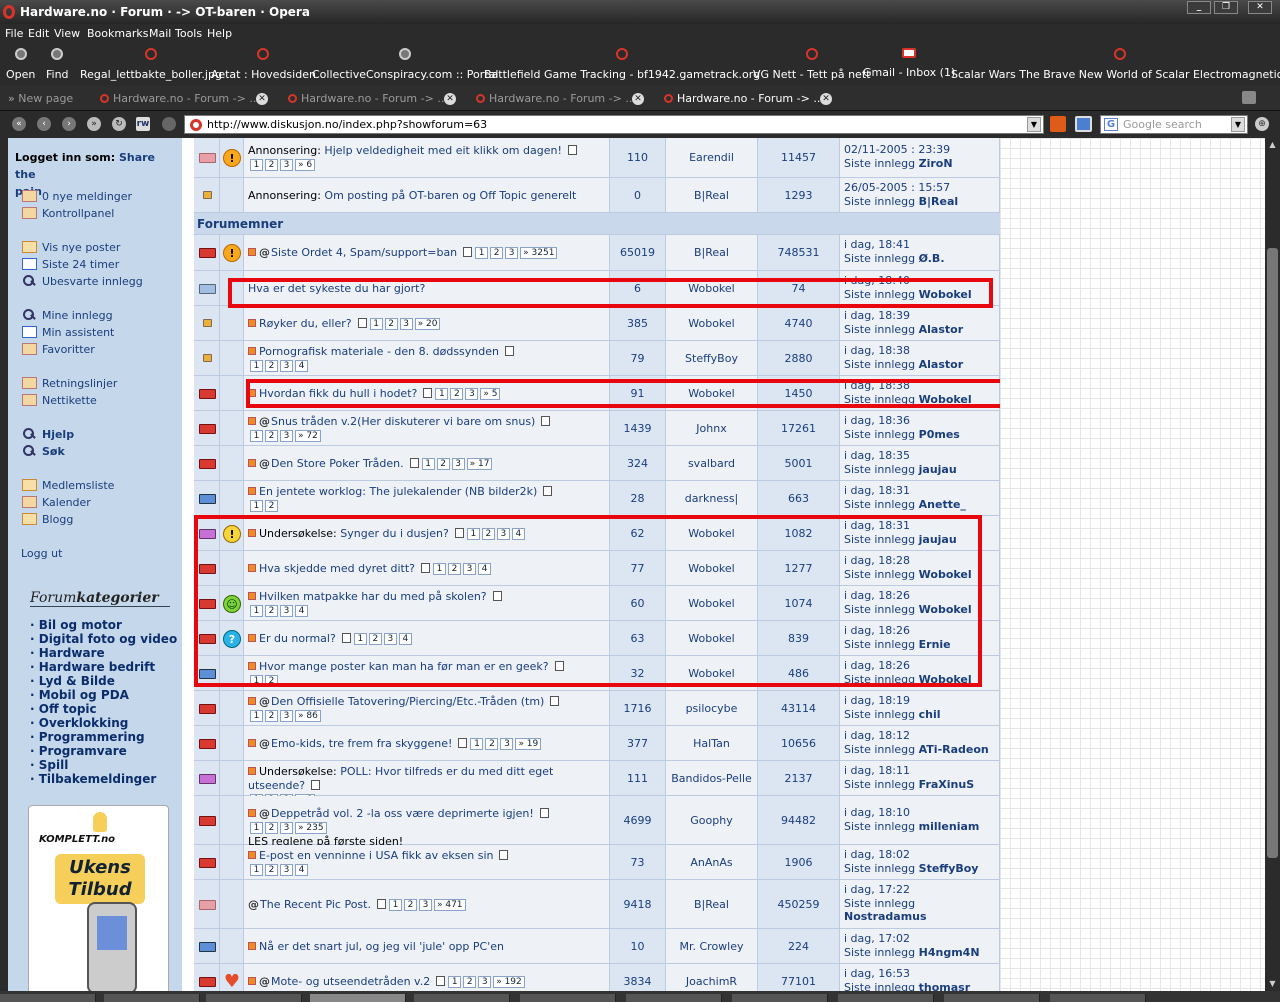 The height and width of the screenshot is (1002, 1280). I want to click on menu-edit: Edit, so click(38, 33).